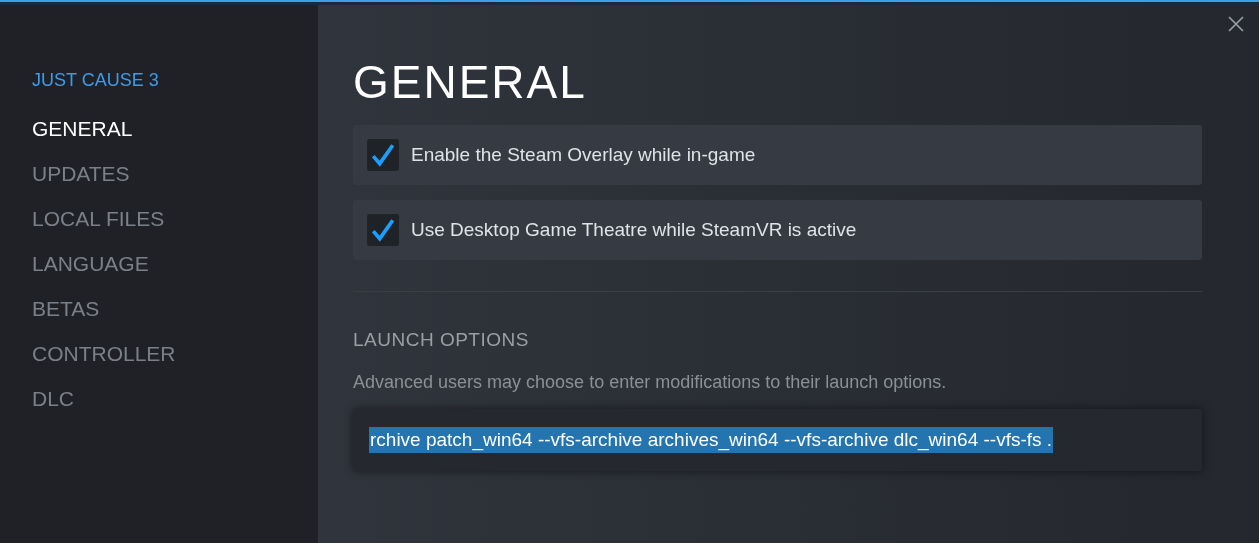  What do you see at coordinates (777, 439) in the screenshot?
I see `launch-options-field: rchive patch_win64 --vfs-archive archives_win64 --vfs-archive dlc_win64 --vfs-fs .` at bounding box center [777, 439].